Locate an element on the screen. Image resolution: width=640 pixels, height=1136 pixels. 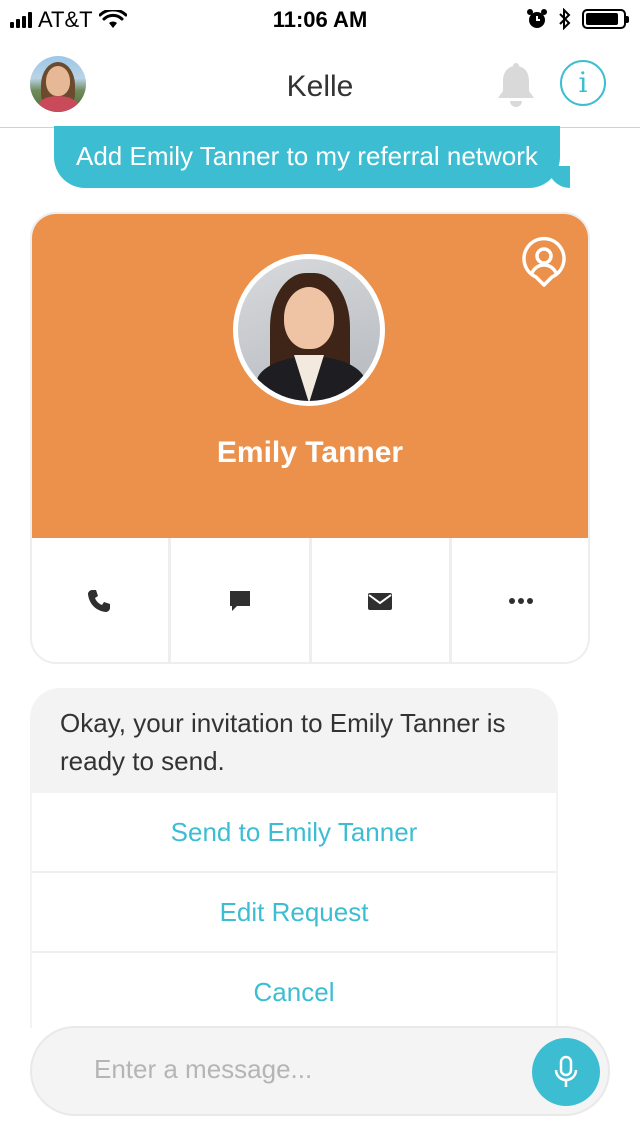
email-button is located at coordinates (382, 600).